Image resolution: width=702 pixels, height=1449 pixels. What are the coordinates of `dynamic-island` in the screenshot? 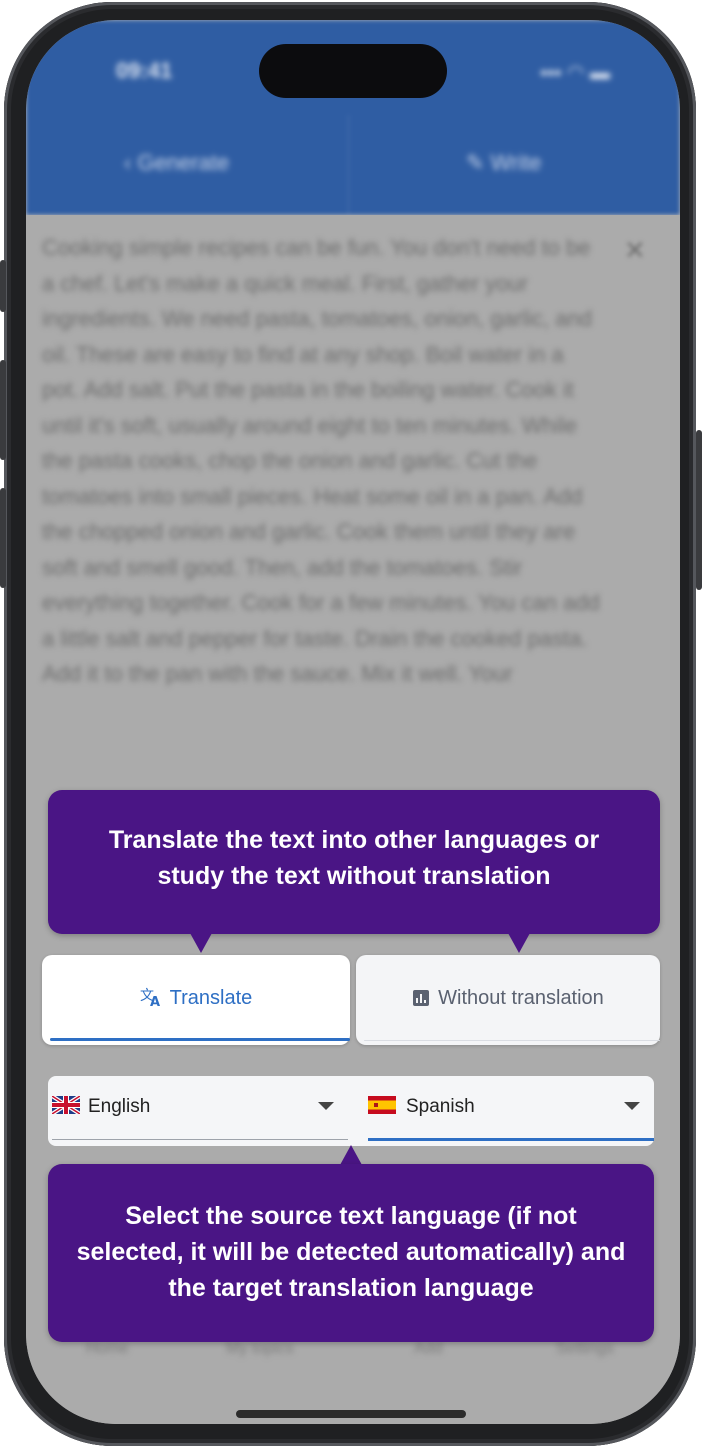 It's located at (353, 71).